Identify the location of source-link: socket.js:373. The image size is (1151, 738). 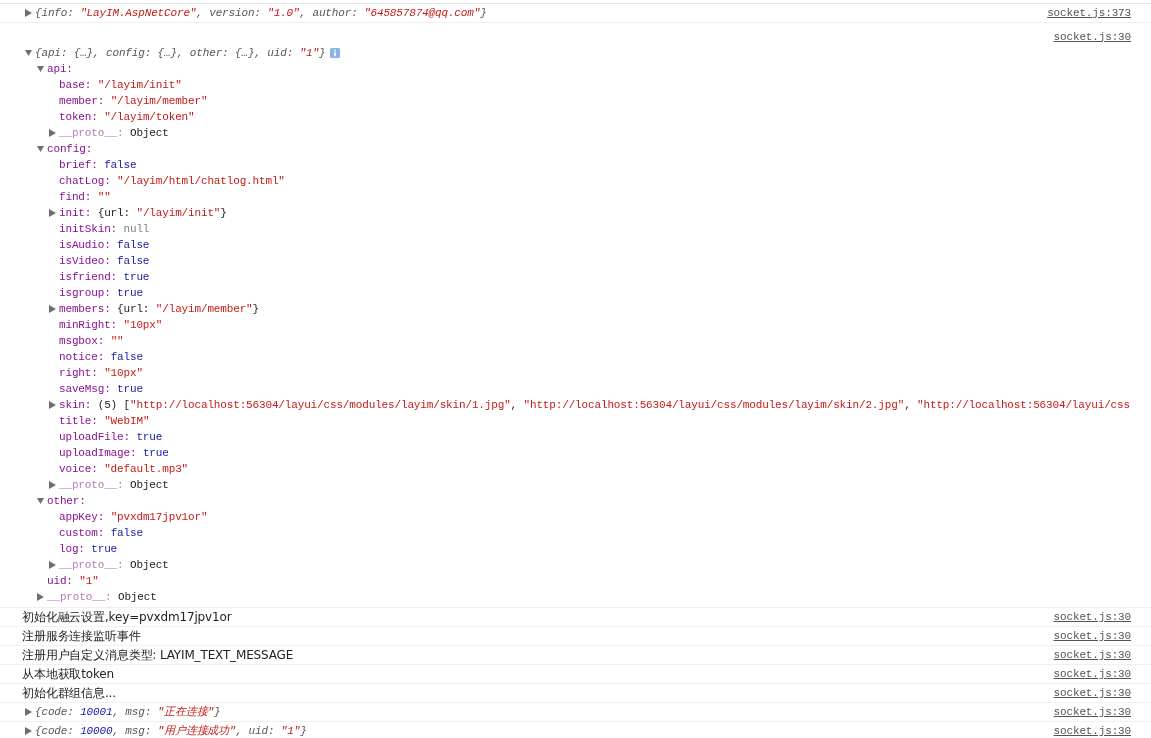
(1089, 13).